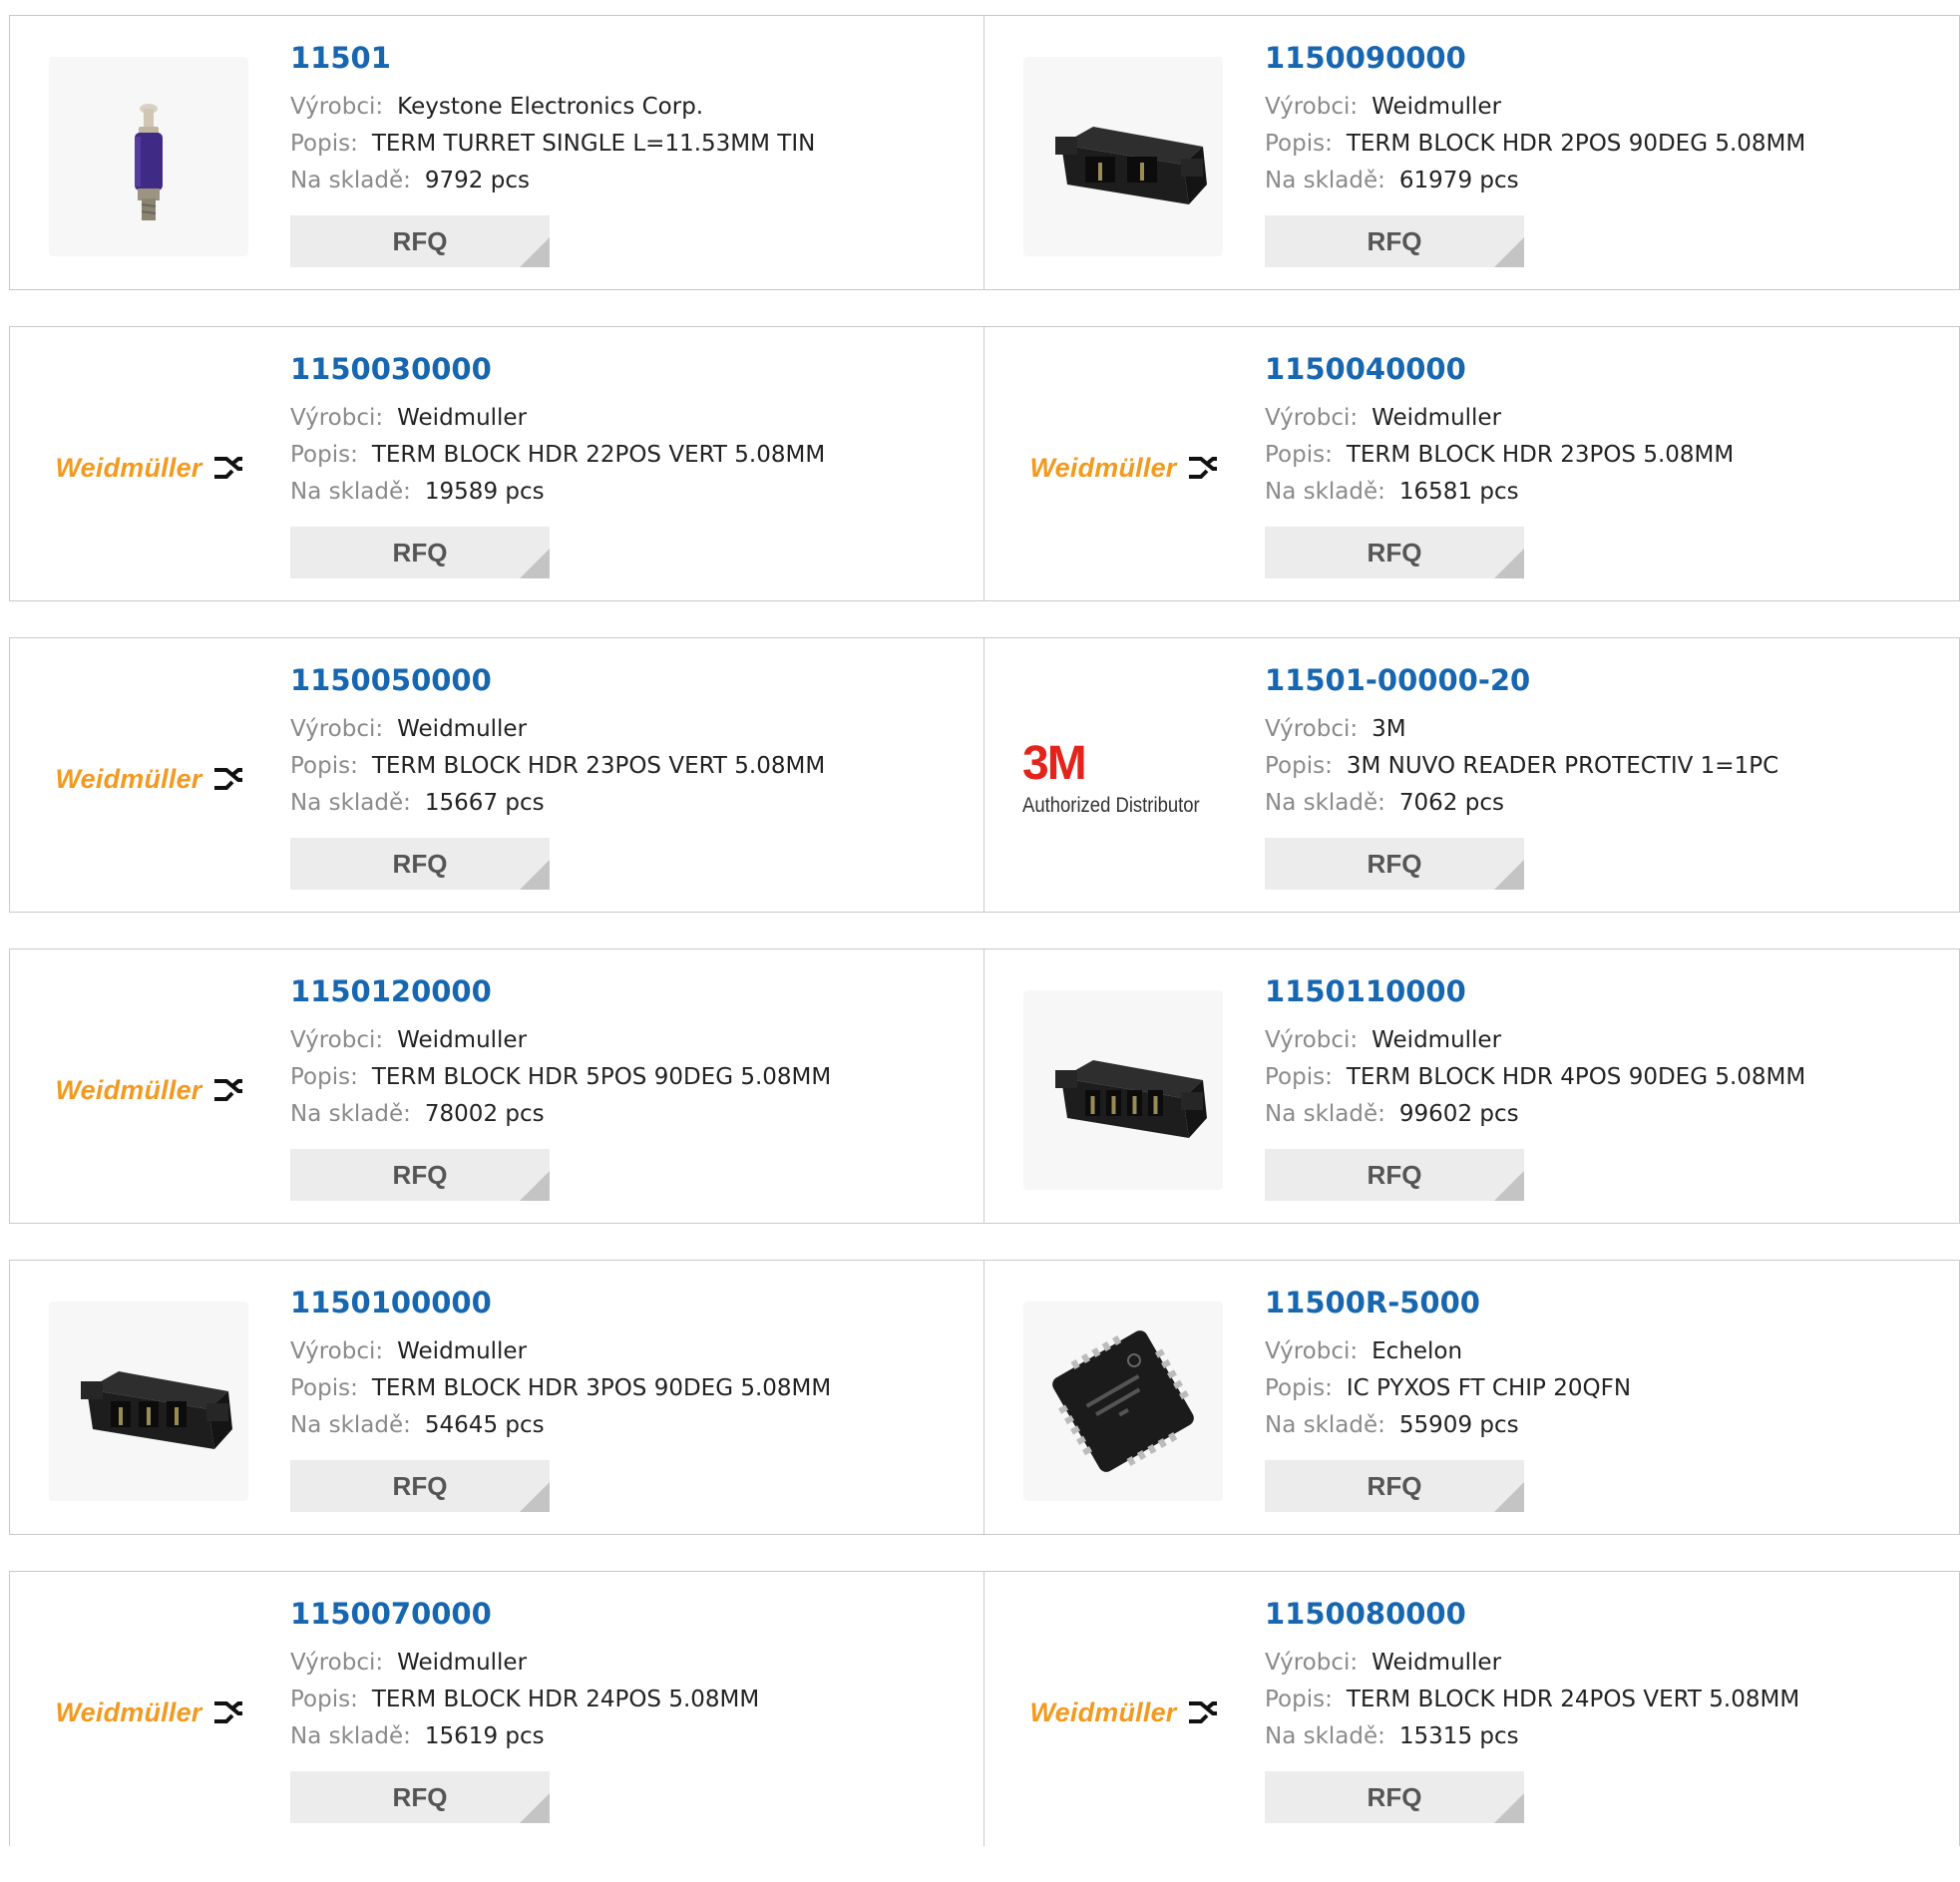  What do you see at coordinates (1131, 1099) in the screenshot?
I see `terminal-block-4pos-photo` at bounding box center [1131, 1099].